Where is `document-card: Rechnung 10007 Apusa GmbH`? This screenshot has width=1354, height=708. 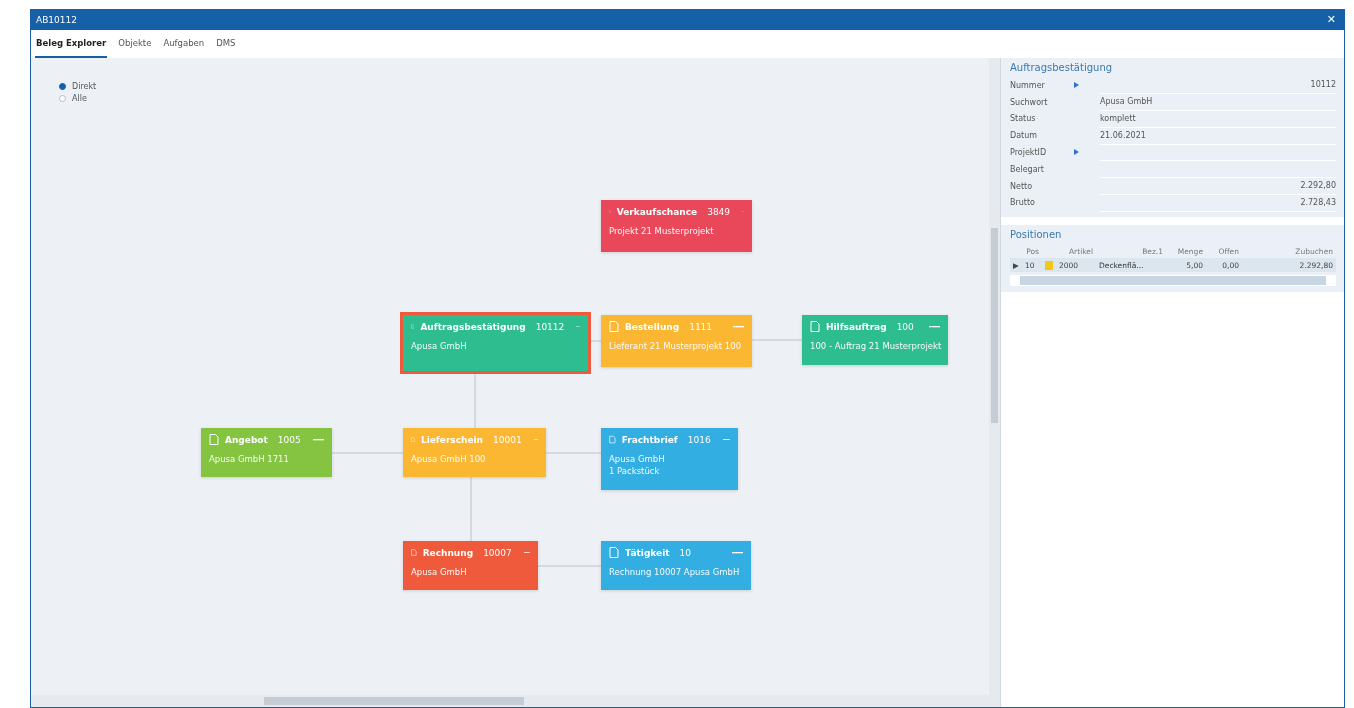
document-card: Rechnung 10007 Apusa GmbH is located at coordinates (470, 565).